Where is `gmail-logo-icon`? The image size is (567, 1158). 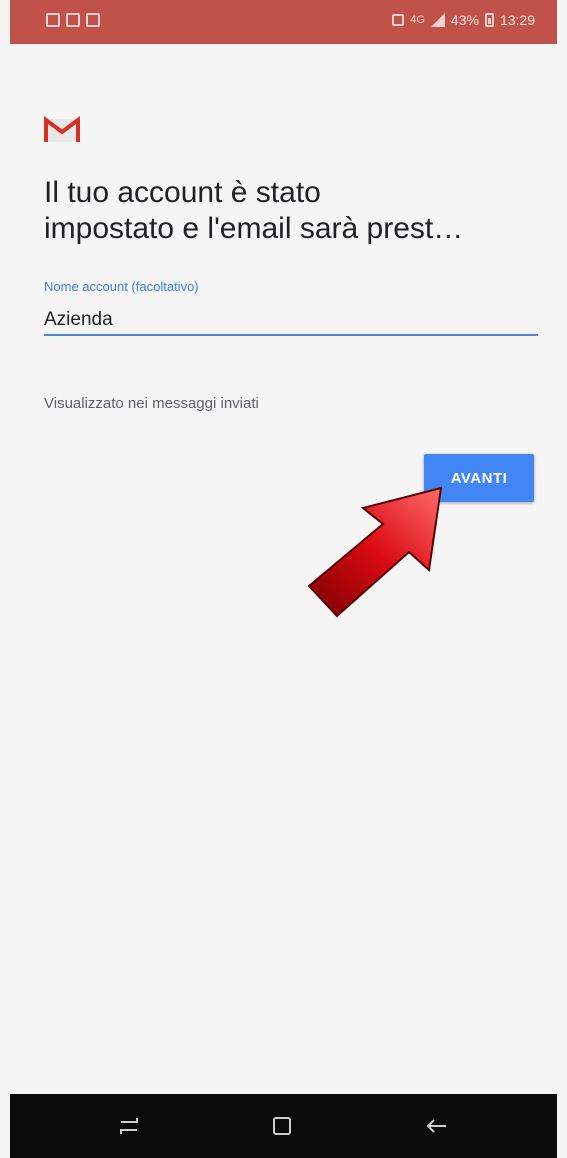
gmail-logo-icon is located at coordinates (62, 129).